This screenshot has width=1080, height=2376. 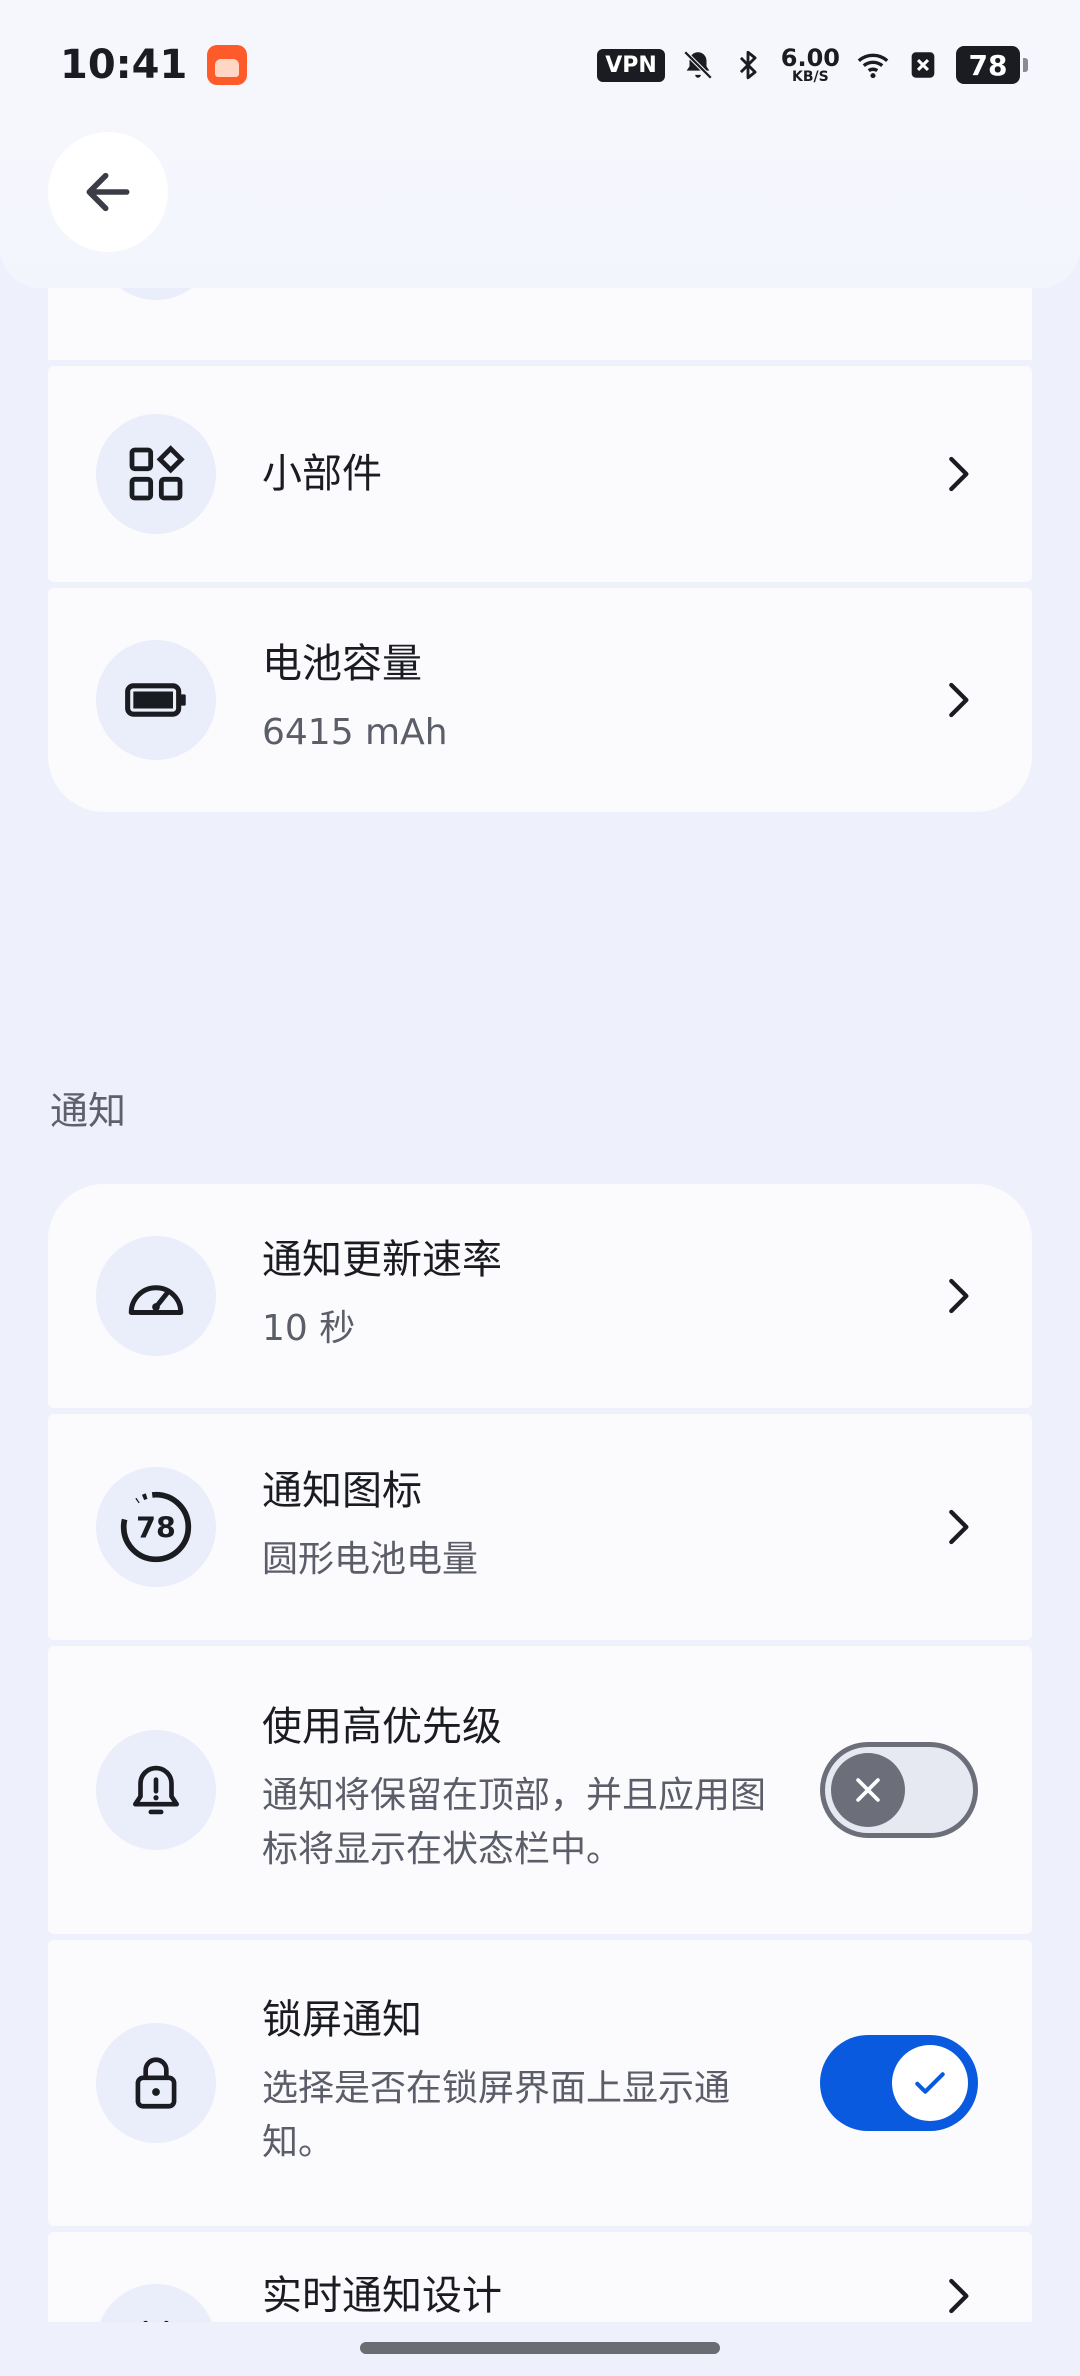 I want to click on high-priority-toggle, so click(x=899, y=1790).